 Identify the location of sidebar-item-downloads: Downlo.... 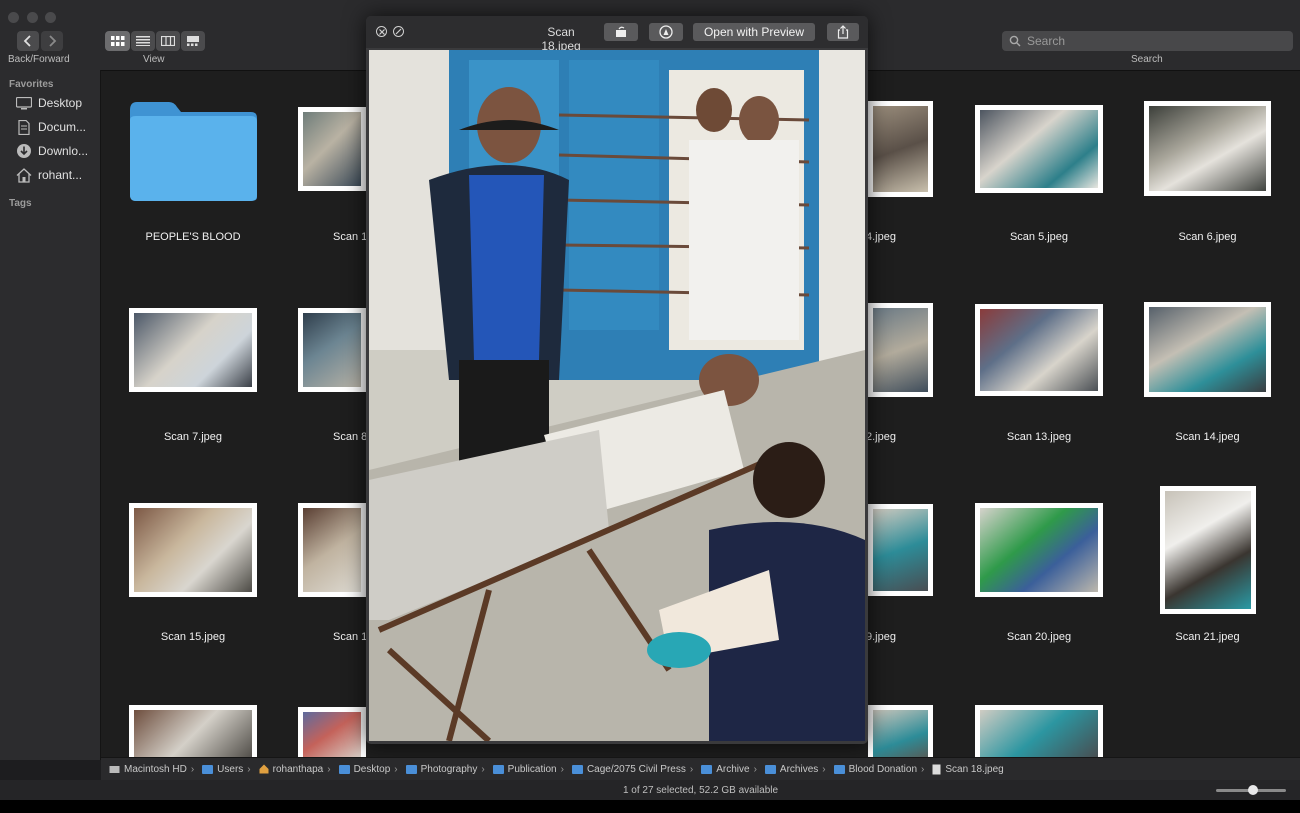
(58, 151).